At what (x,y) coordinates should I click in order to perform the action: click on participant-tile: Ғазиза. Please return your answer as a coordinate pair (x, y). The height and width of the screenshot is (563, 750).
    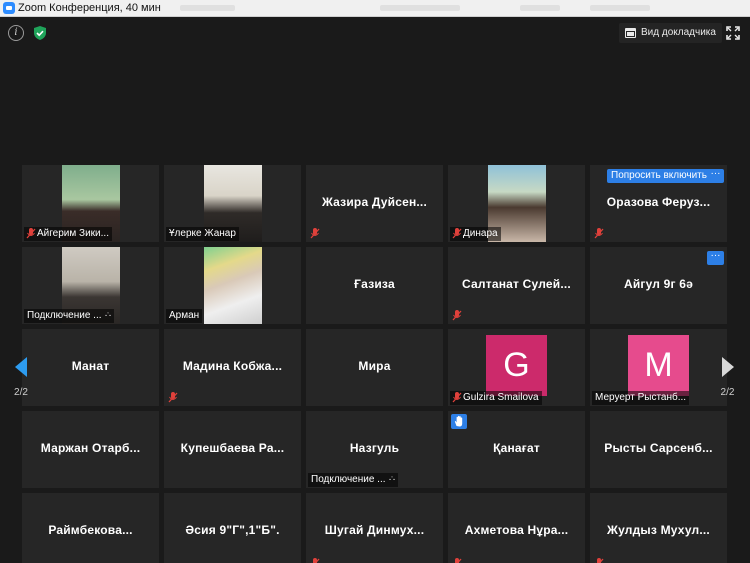
    Looking at the image, I should click on (374, 285).